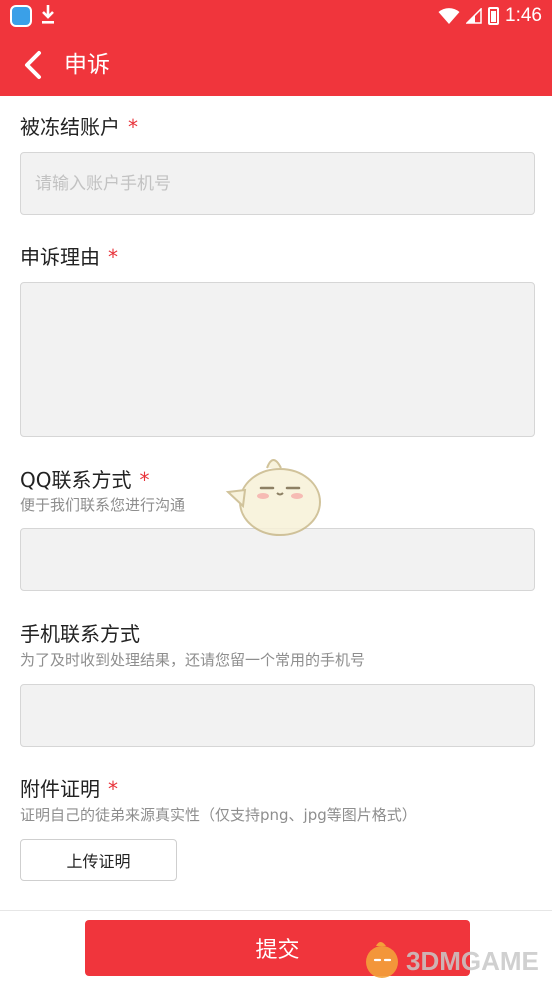 Image resolution: width=552 pixels, height=988 pixels. What do you see at coordinates (69, 789) in the screenshot?
I see `attachment-label: 附件证明 *` at bounding box center [69, 789].